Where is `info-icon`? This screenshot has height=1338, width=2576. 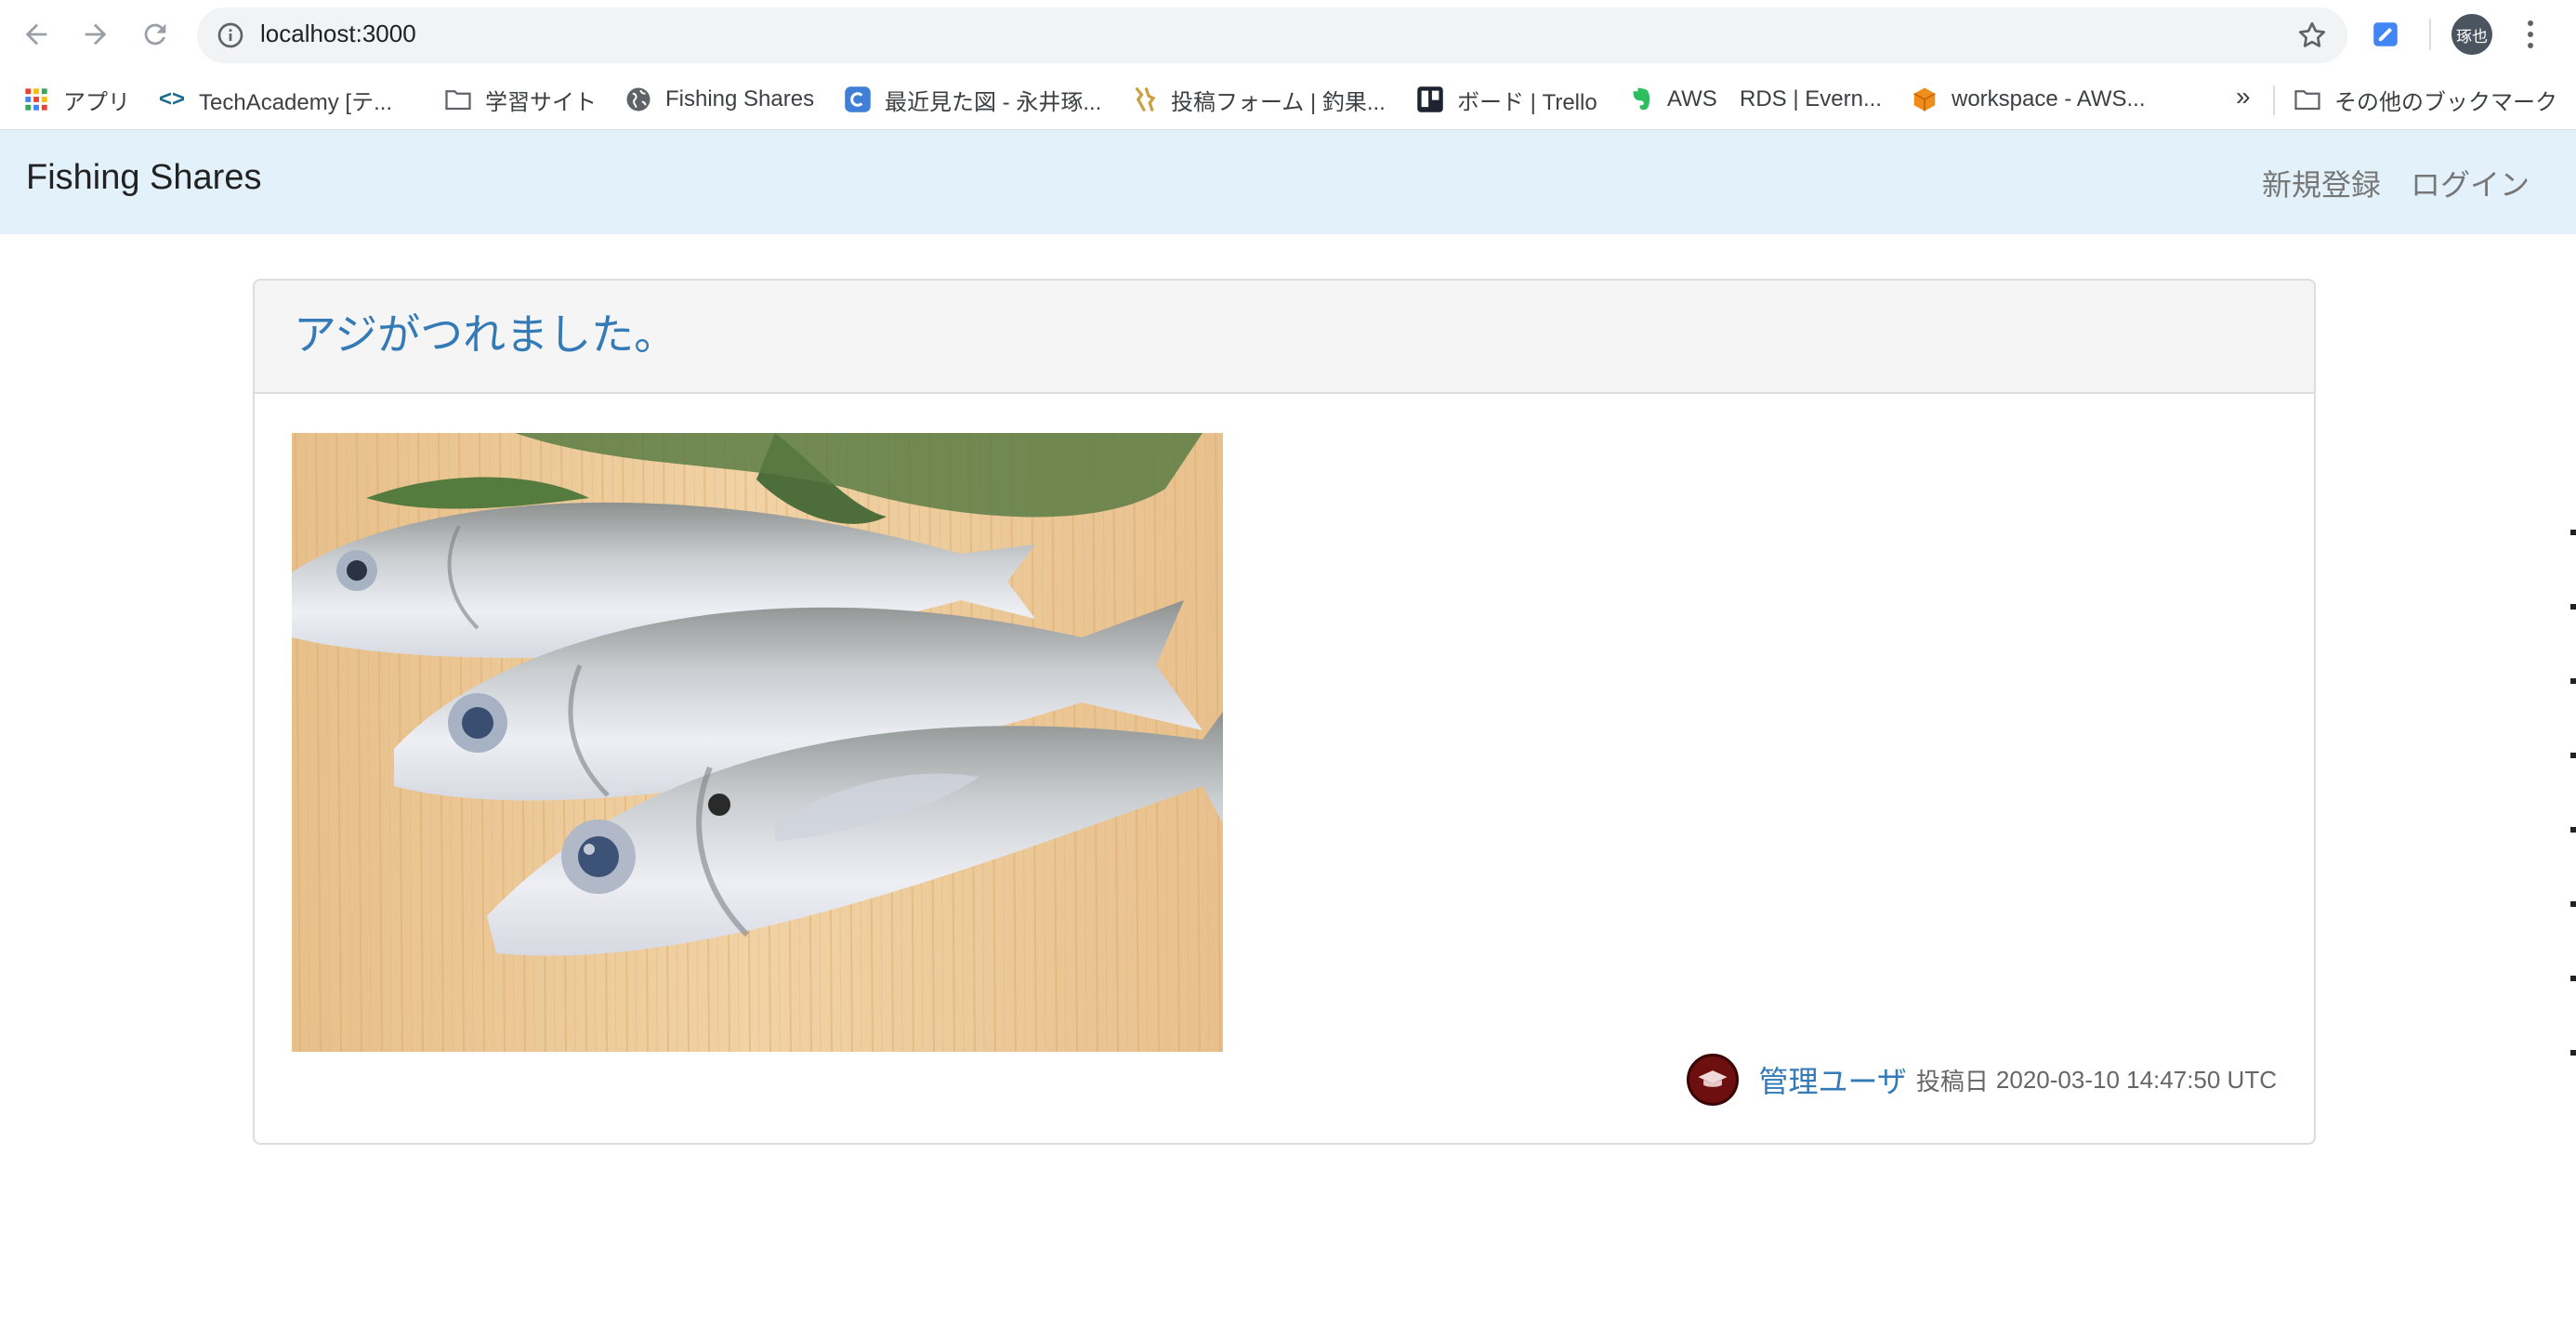 info-icon is located at coordinates (230, 35).